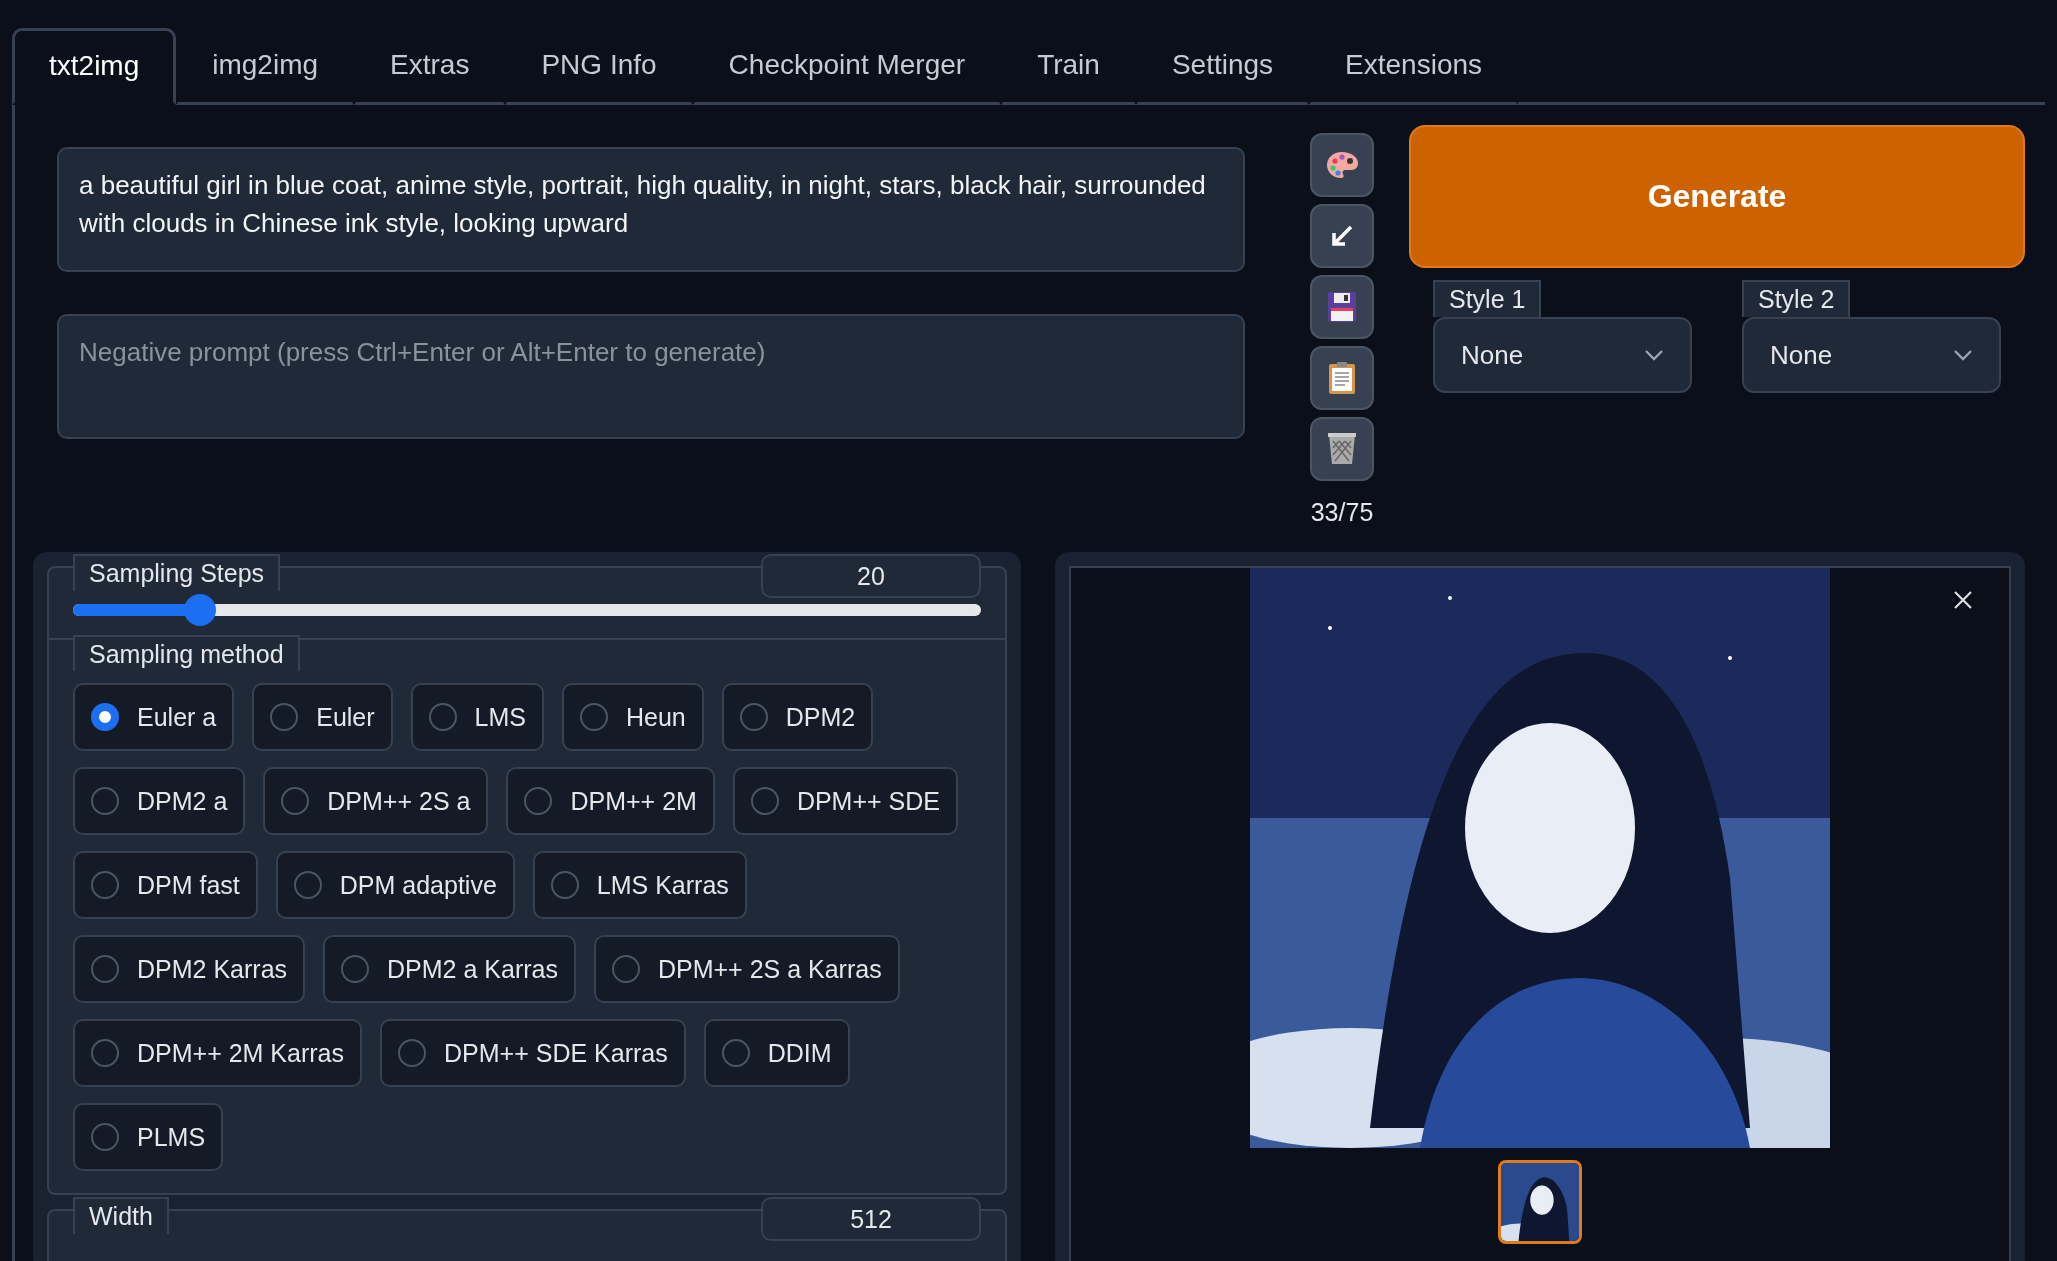 The image size is (2057, 1261). Describe the element at coordinates (847, 66) in the screenshot. I see `tab: Checkpoint Merger` at that location.